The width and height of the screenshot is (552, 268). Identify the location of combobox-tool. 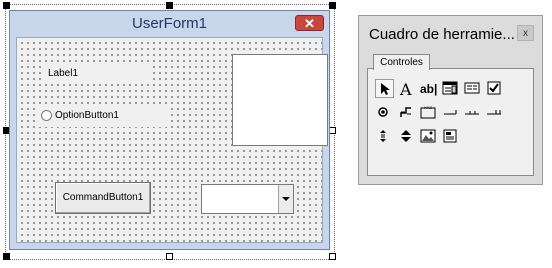
(450, 88).